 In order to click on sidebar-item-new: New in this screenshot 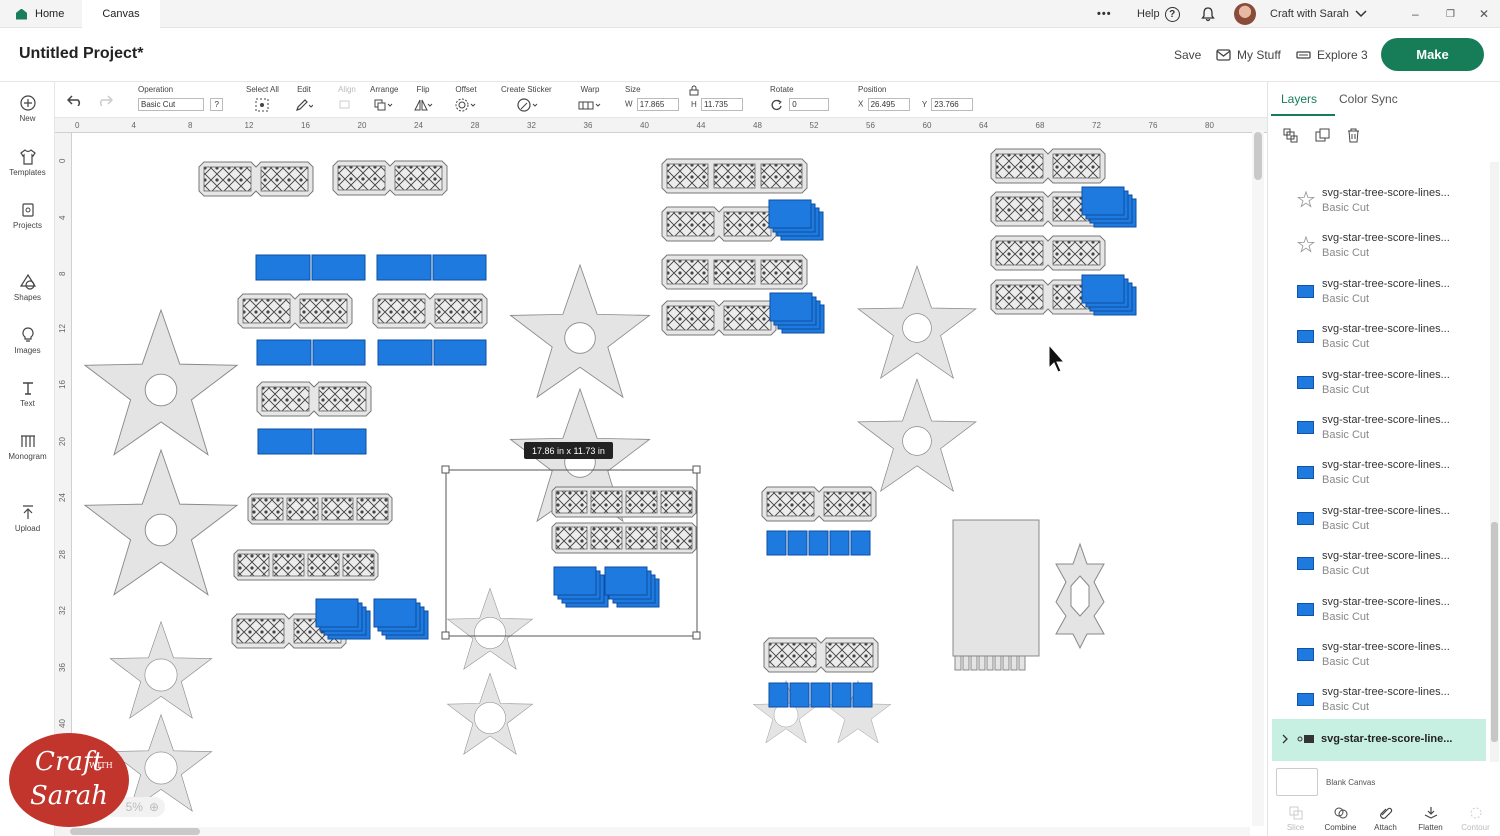, I will do `click(27, 109)`.